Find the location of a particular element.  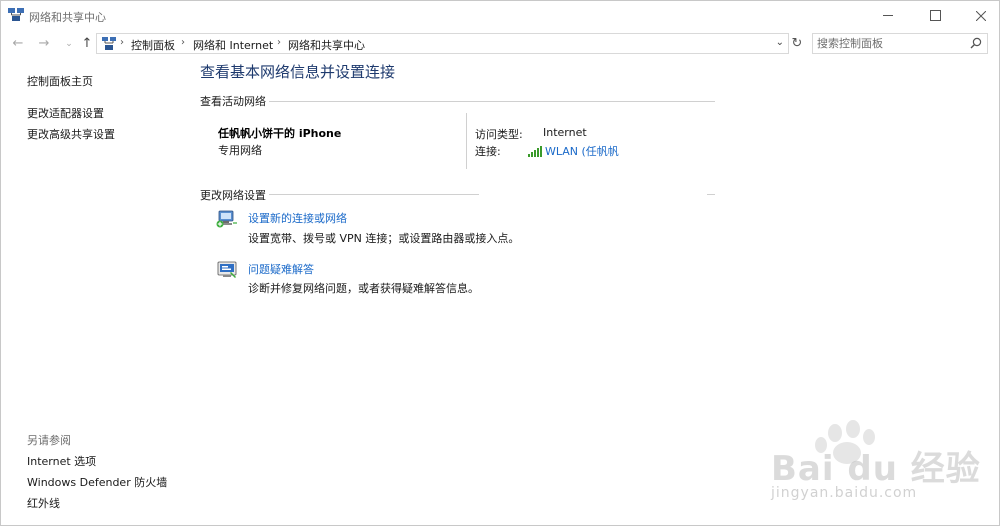

sidebar-change-adapter-settings: 更改适配器设置 is located at coordinates (65, 113).